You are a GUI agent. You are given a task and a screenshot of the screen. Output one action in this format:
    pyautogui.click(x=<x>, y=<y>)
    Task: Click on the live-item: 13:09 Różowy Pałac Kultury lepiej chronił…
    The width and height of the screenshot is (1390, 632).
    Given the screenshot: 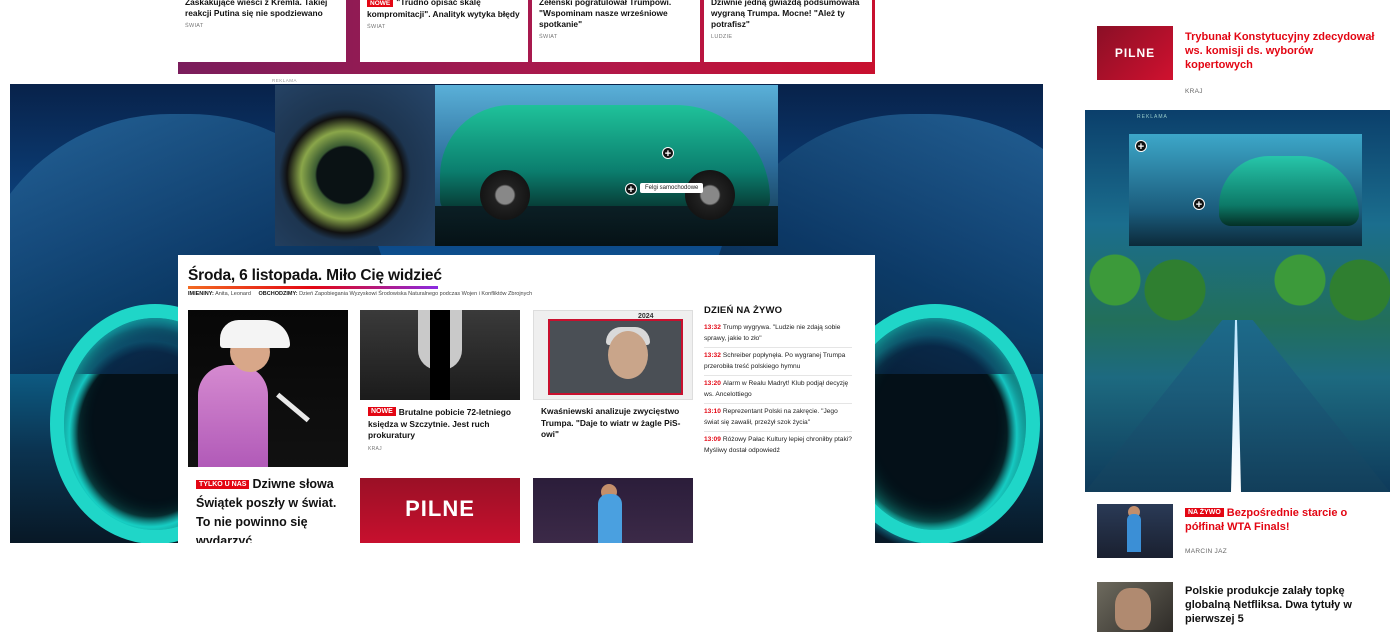 What is the action you would take?
    pyautogui.click(x=778, y=445)
    